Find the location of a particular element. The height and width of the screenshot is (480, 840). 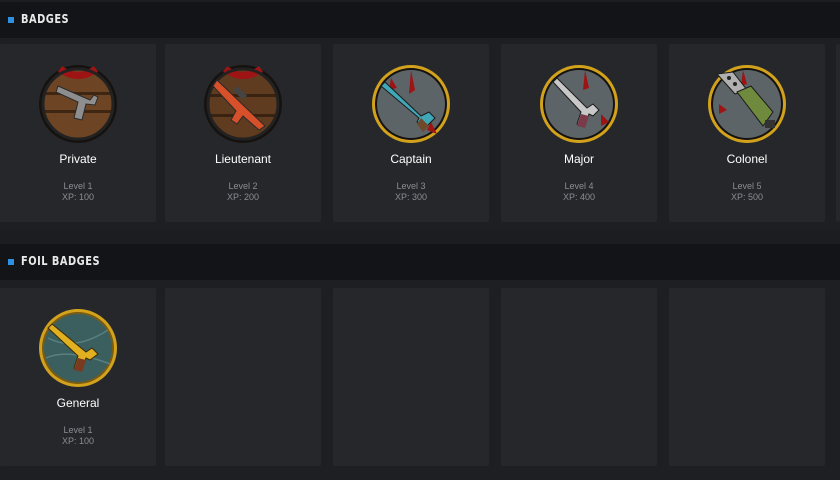

badges-section-header: BADGES is located at coordinates (420, 20).